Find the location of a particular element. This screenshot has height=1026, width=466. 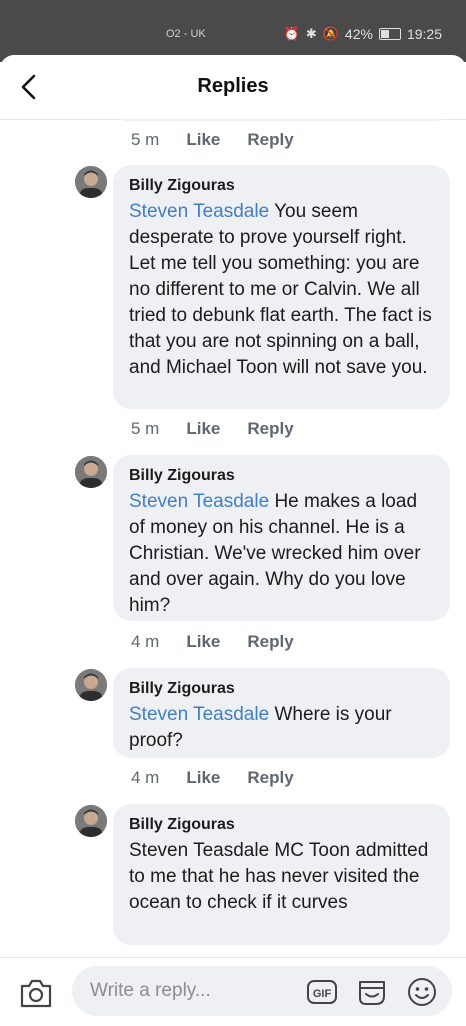

reply-input is located at coordinates (190, 991).